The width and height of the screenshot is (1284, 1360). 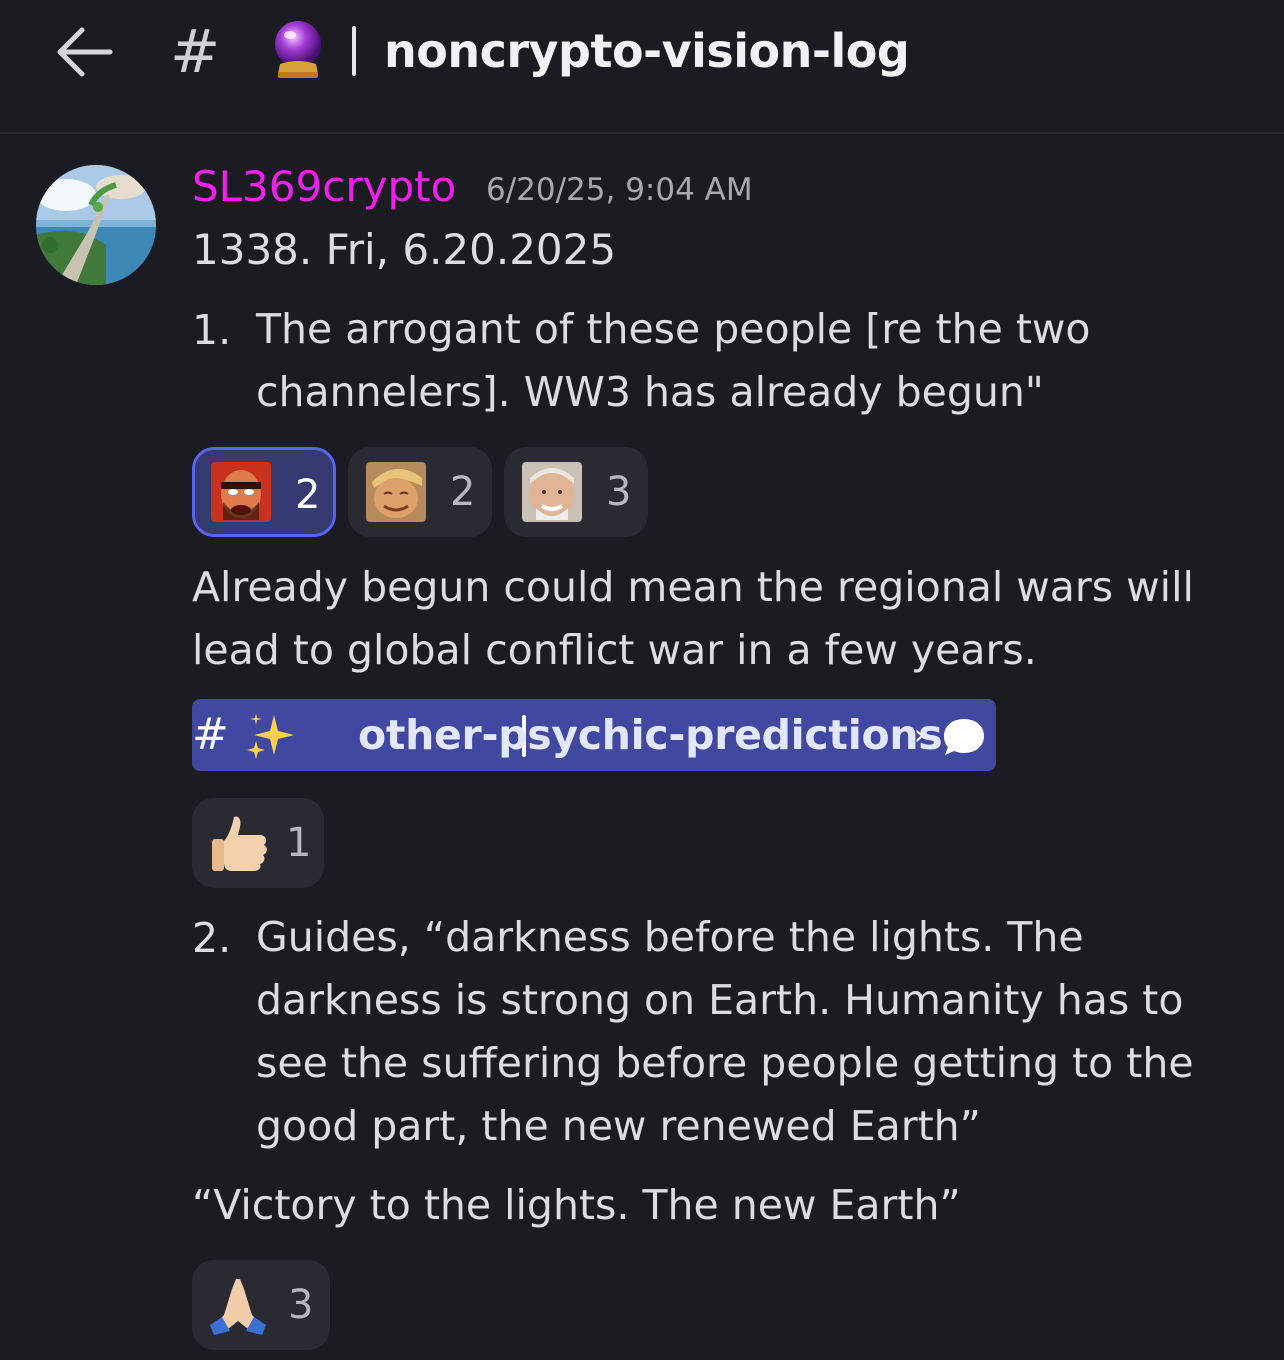 What do you see at coordinates (650, 735) in the screenshot?
I see `channel-link-name: other-psychic-predictions` at bounding box center [650, 735].